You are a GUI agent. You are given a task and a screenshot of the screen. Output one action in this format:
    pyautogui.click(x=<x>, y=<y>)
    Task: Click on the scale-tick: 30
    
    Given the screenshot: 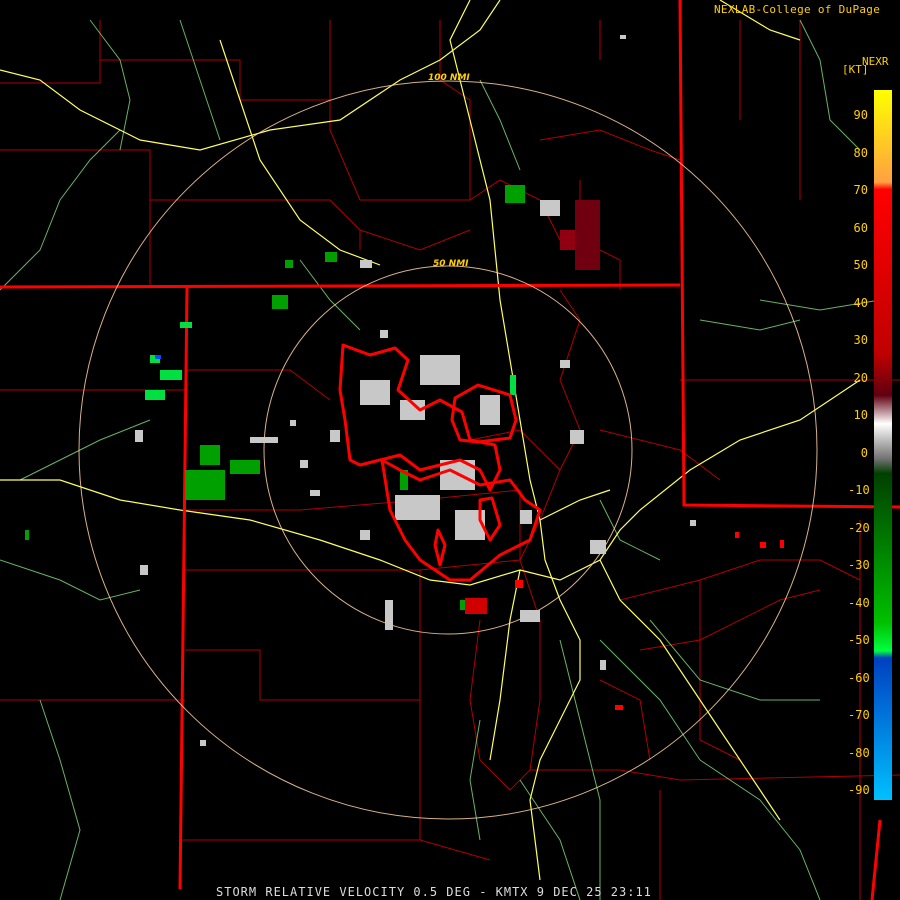 What is the action you would take?
    pyautogui.click(x=860, y=340)
    